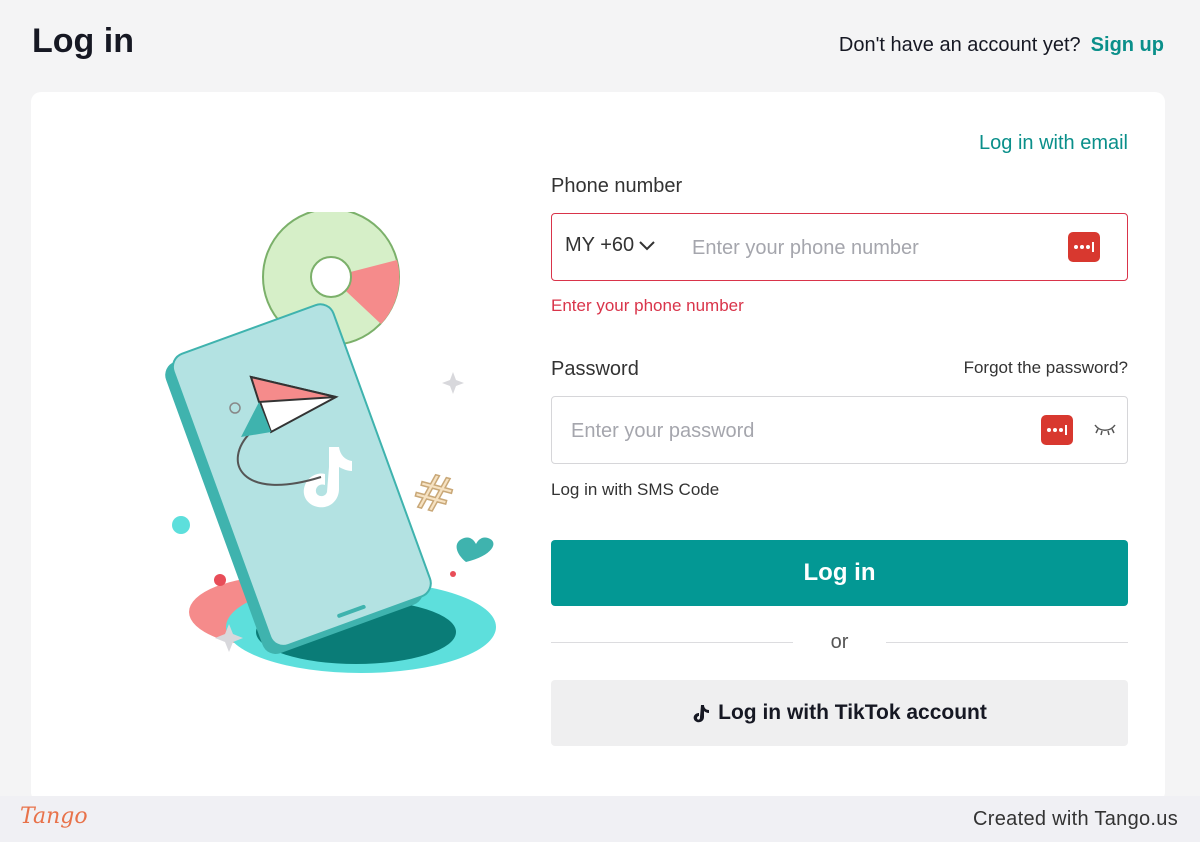  I want to click on illustration-dot-red, so click(220, 580).